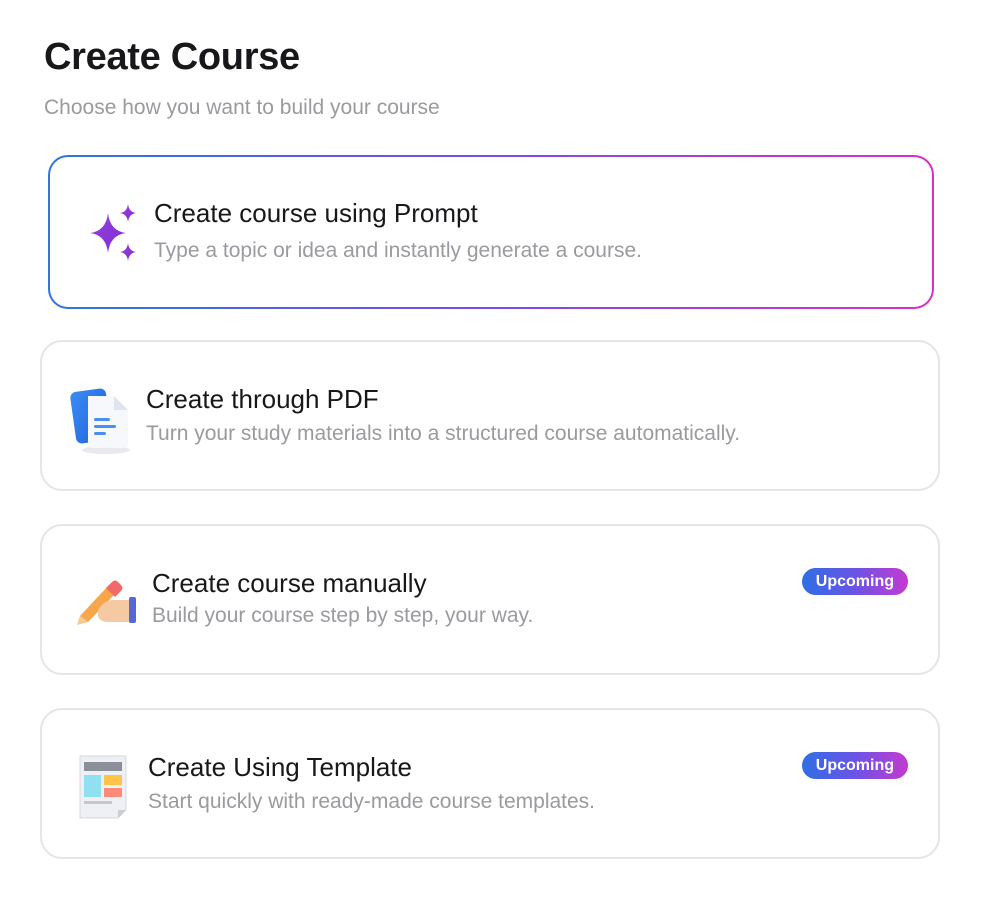 The image size is (982, 898). Describe the element at coordinates (106, 602) in the screenshot. I see `hand-pencil-icon` at that location.